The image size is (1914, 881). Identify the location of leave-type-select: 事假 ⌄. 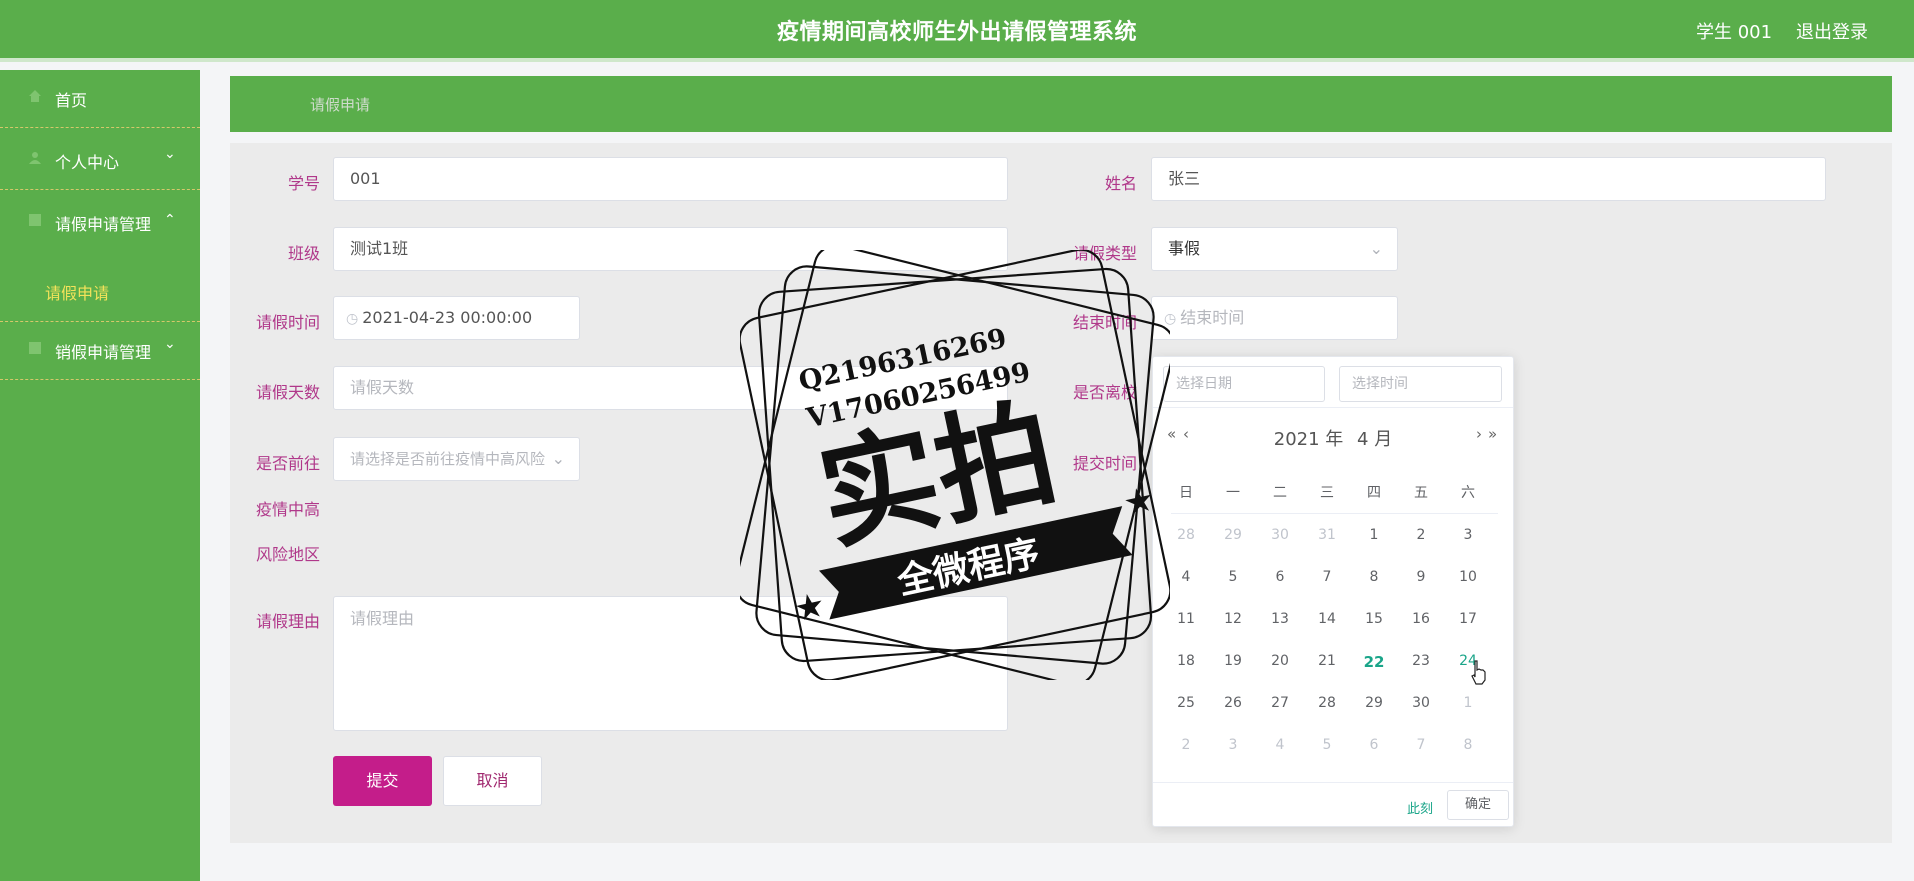
(1274, 249).